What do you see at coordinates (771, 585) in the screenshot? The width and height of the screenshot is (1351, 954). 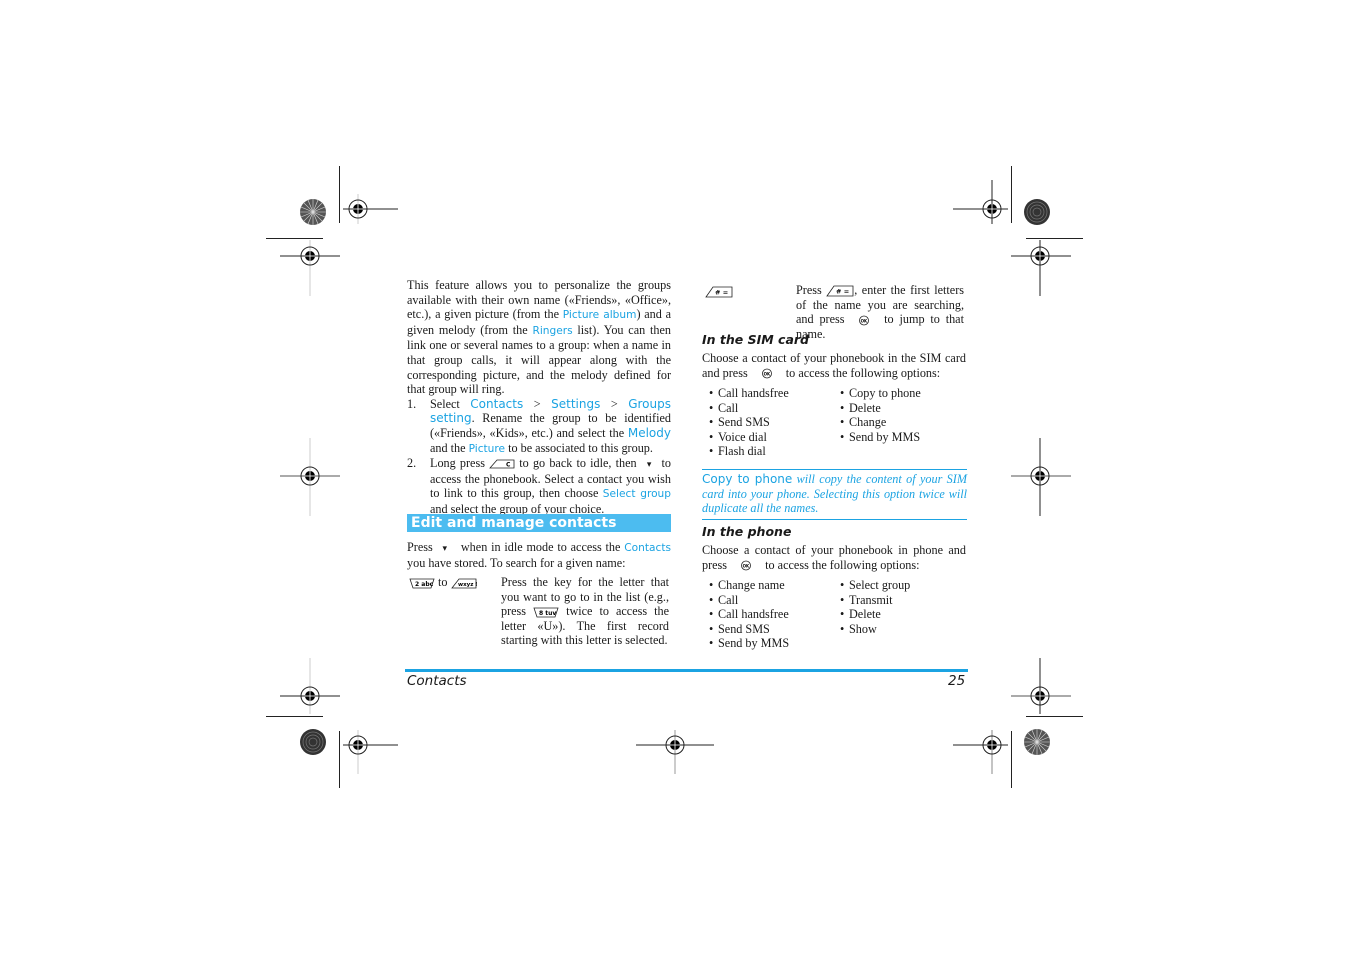 I see `option-item: Change name` at bounding box center [771, 585].